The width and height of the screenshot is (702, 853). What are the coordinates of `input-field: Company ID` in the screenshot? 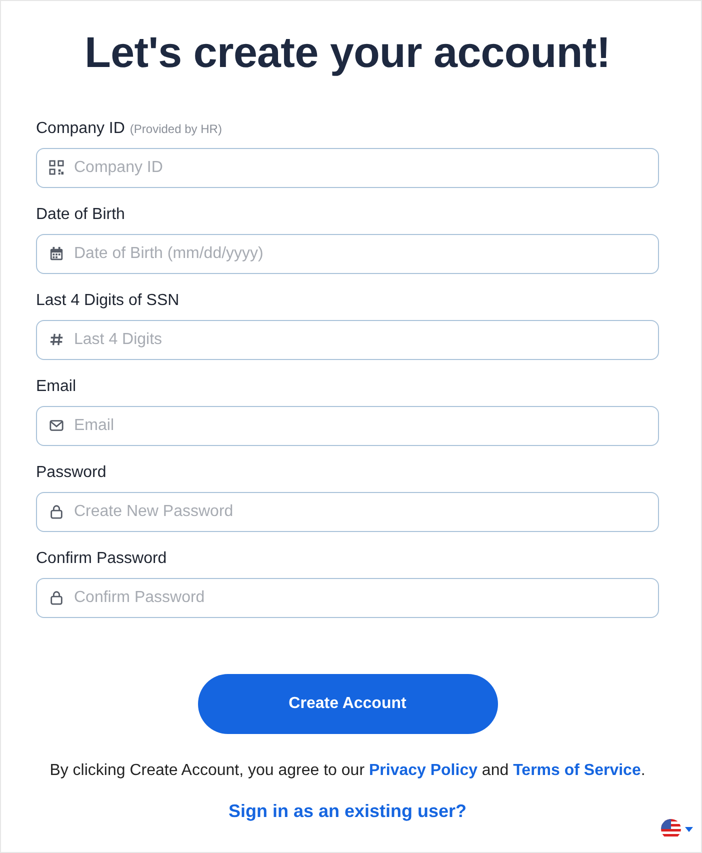 It's located at (347, 168).